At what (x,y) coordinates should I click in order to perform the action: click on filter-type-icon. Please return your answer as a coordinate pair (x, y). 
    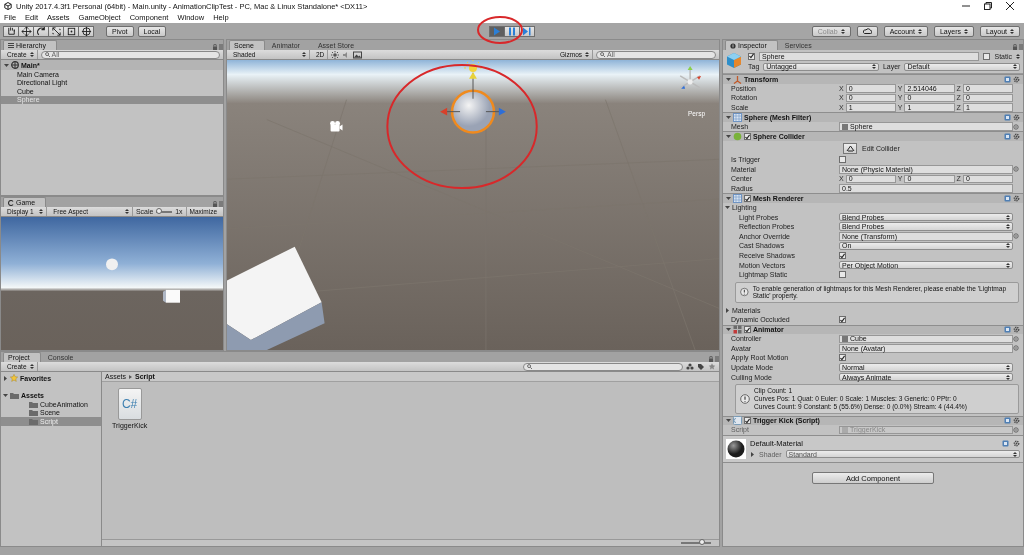
    Looking at the image, I should click on (690, 366).